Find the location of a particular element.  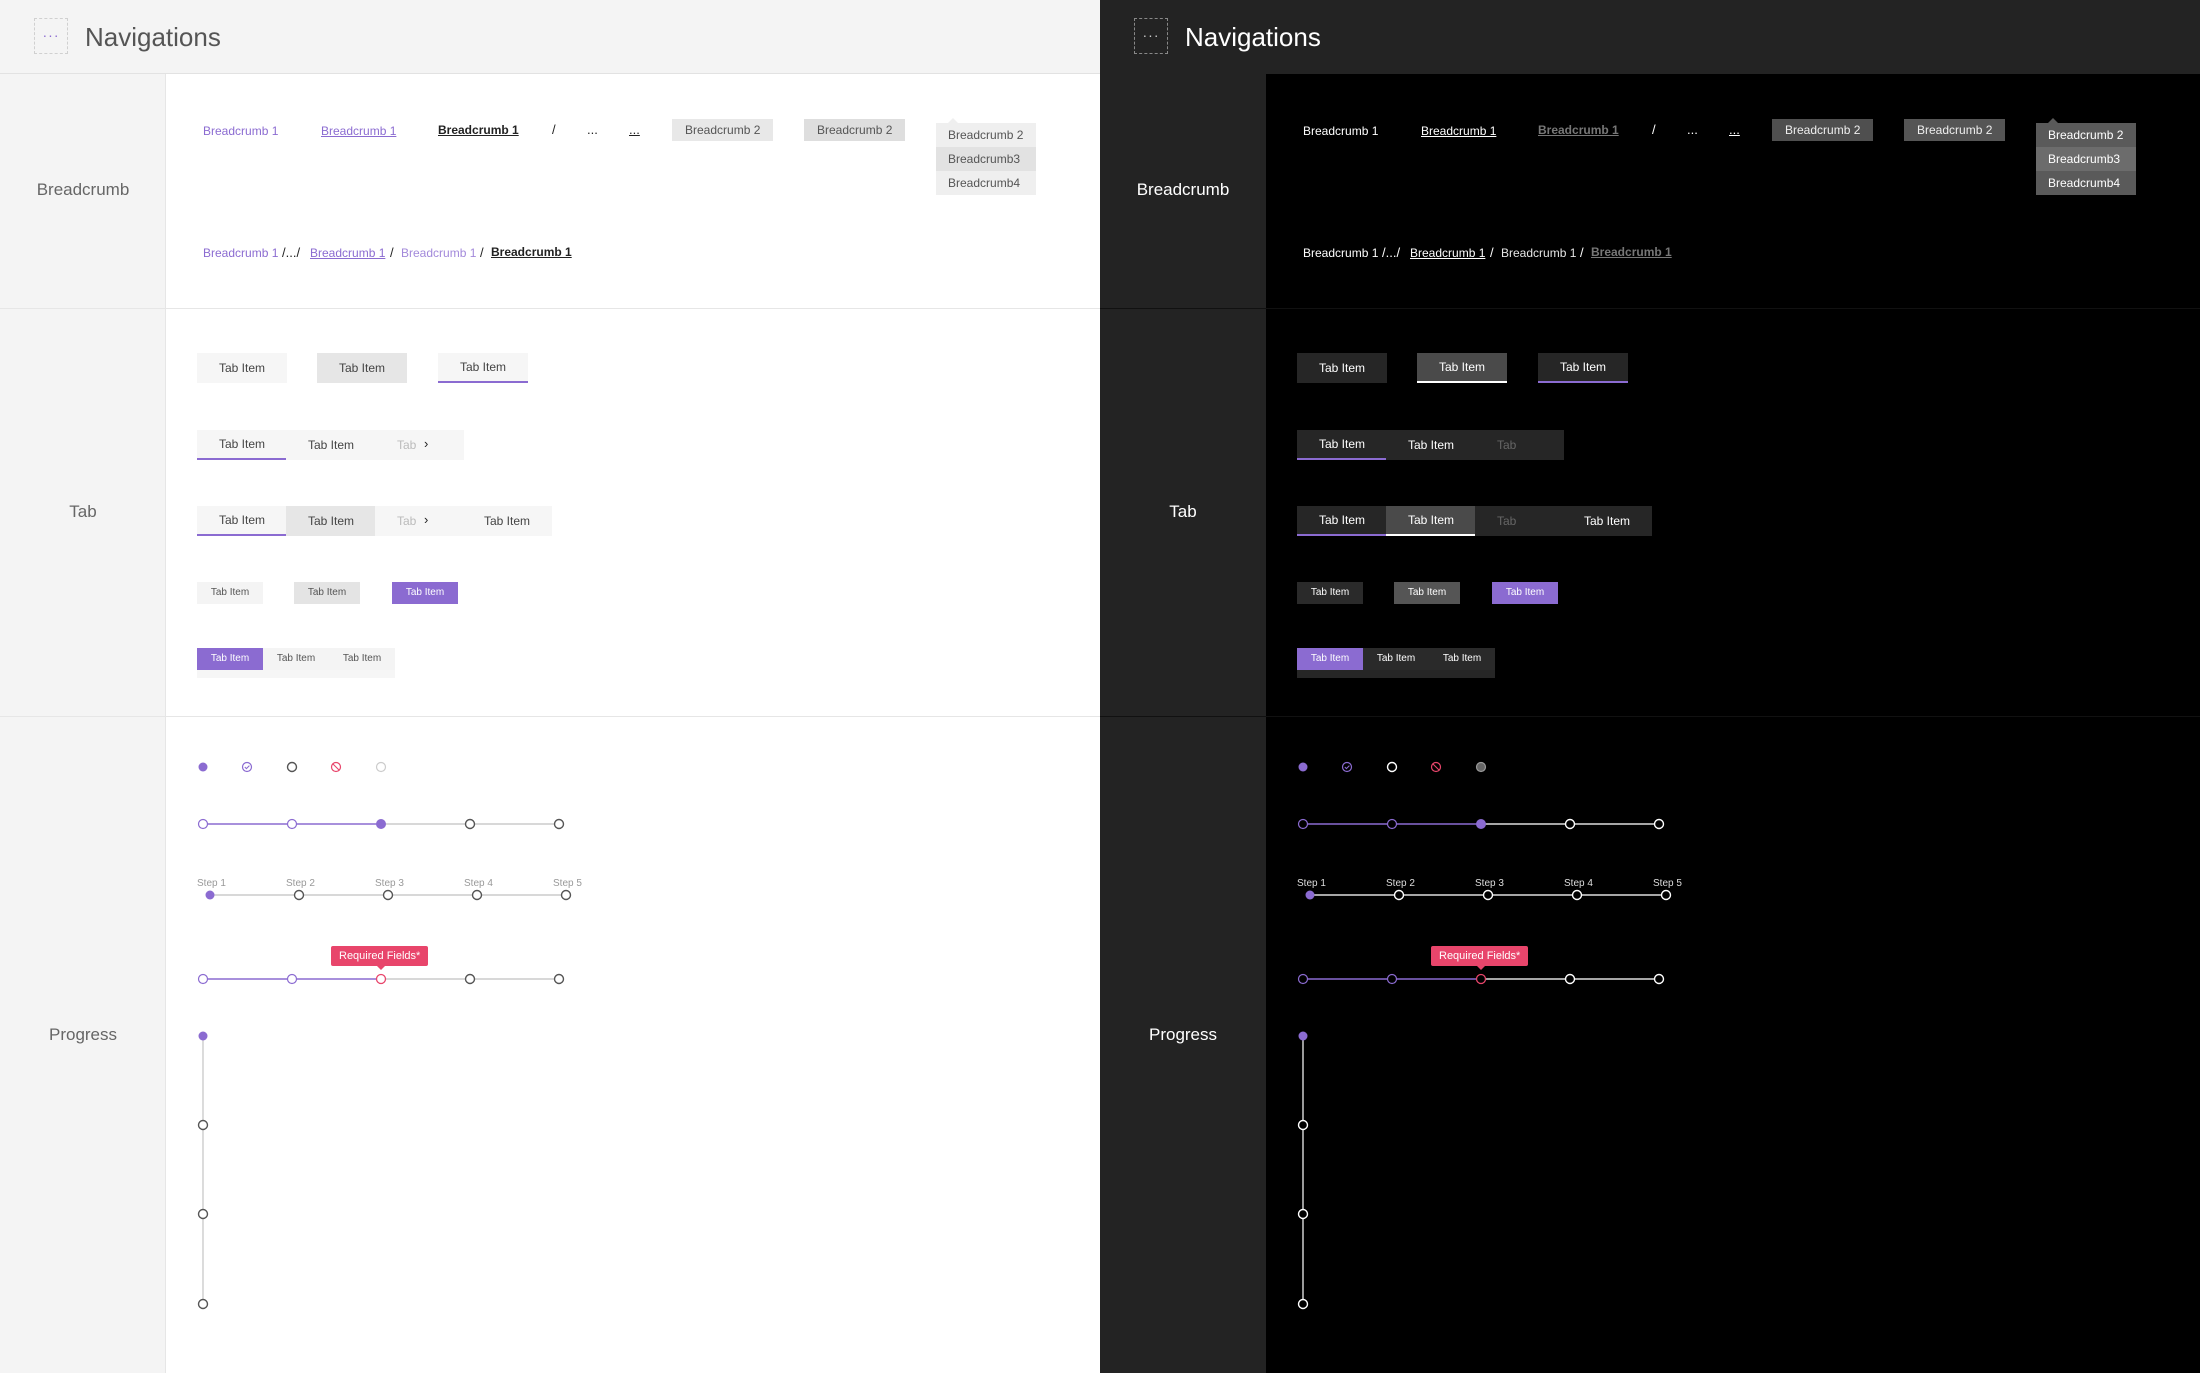

step-state-icons is located at coordinates (1392, 767).